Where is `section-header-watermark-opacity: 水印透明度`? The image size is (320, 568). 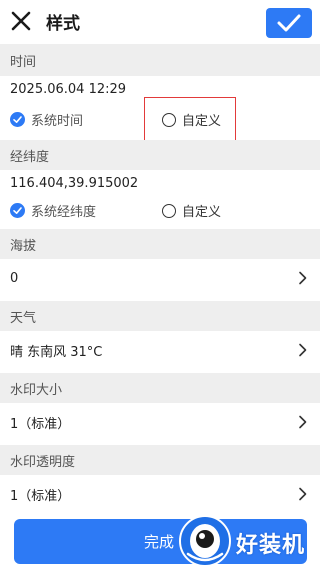 section-header-watermark-opacity: 水印透明度 is located at coordinates (160, 460).